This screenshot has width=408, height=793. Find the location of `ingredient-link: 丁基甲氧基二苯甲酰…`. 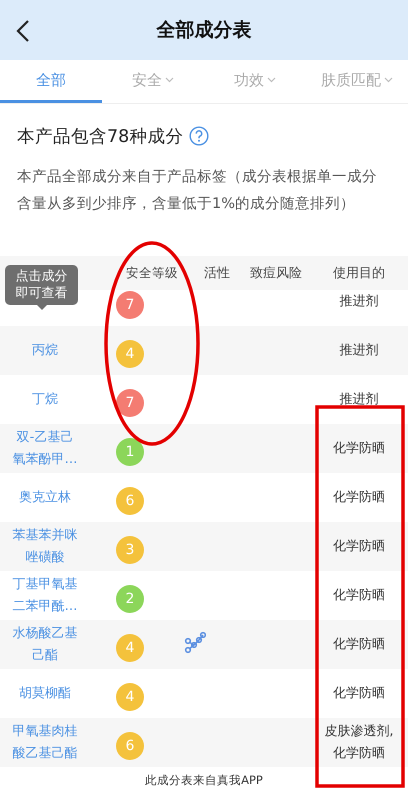

ingredient-link: 丁基甲氧基二苯甲酰… is located at coordinates (45, 596).